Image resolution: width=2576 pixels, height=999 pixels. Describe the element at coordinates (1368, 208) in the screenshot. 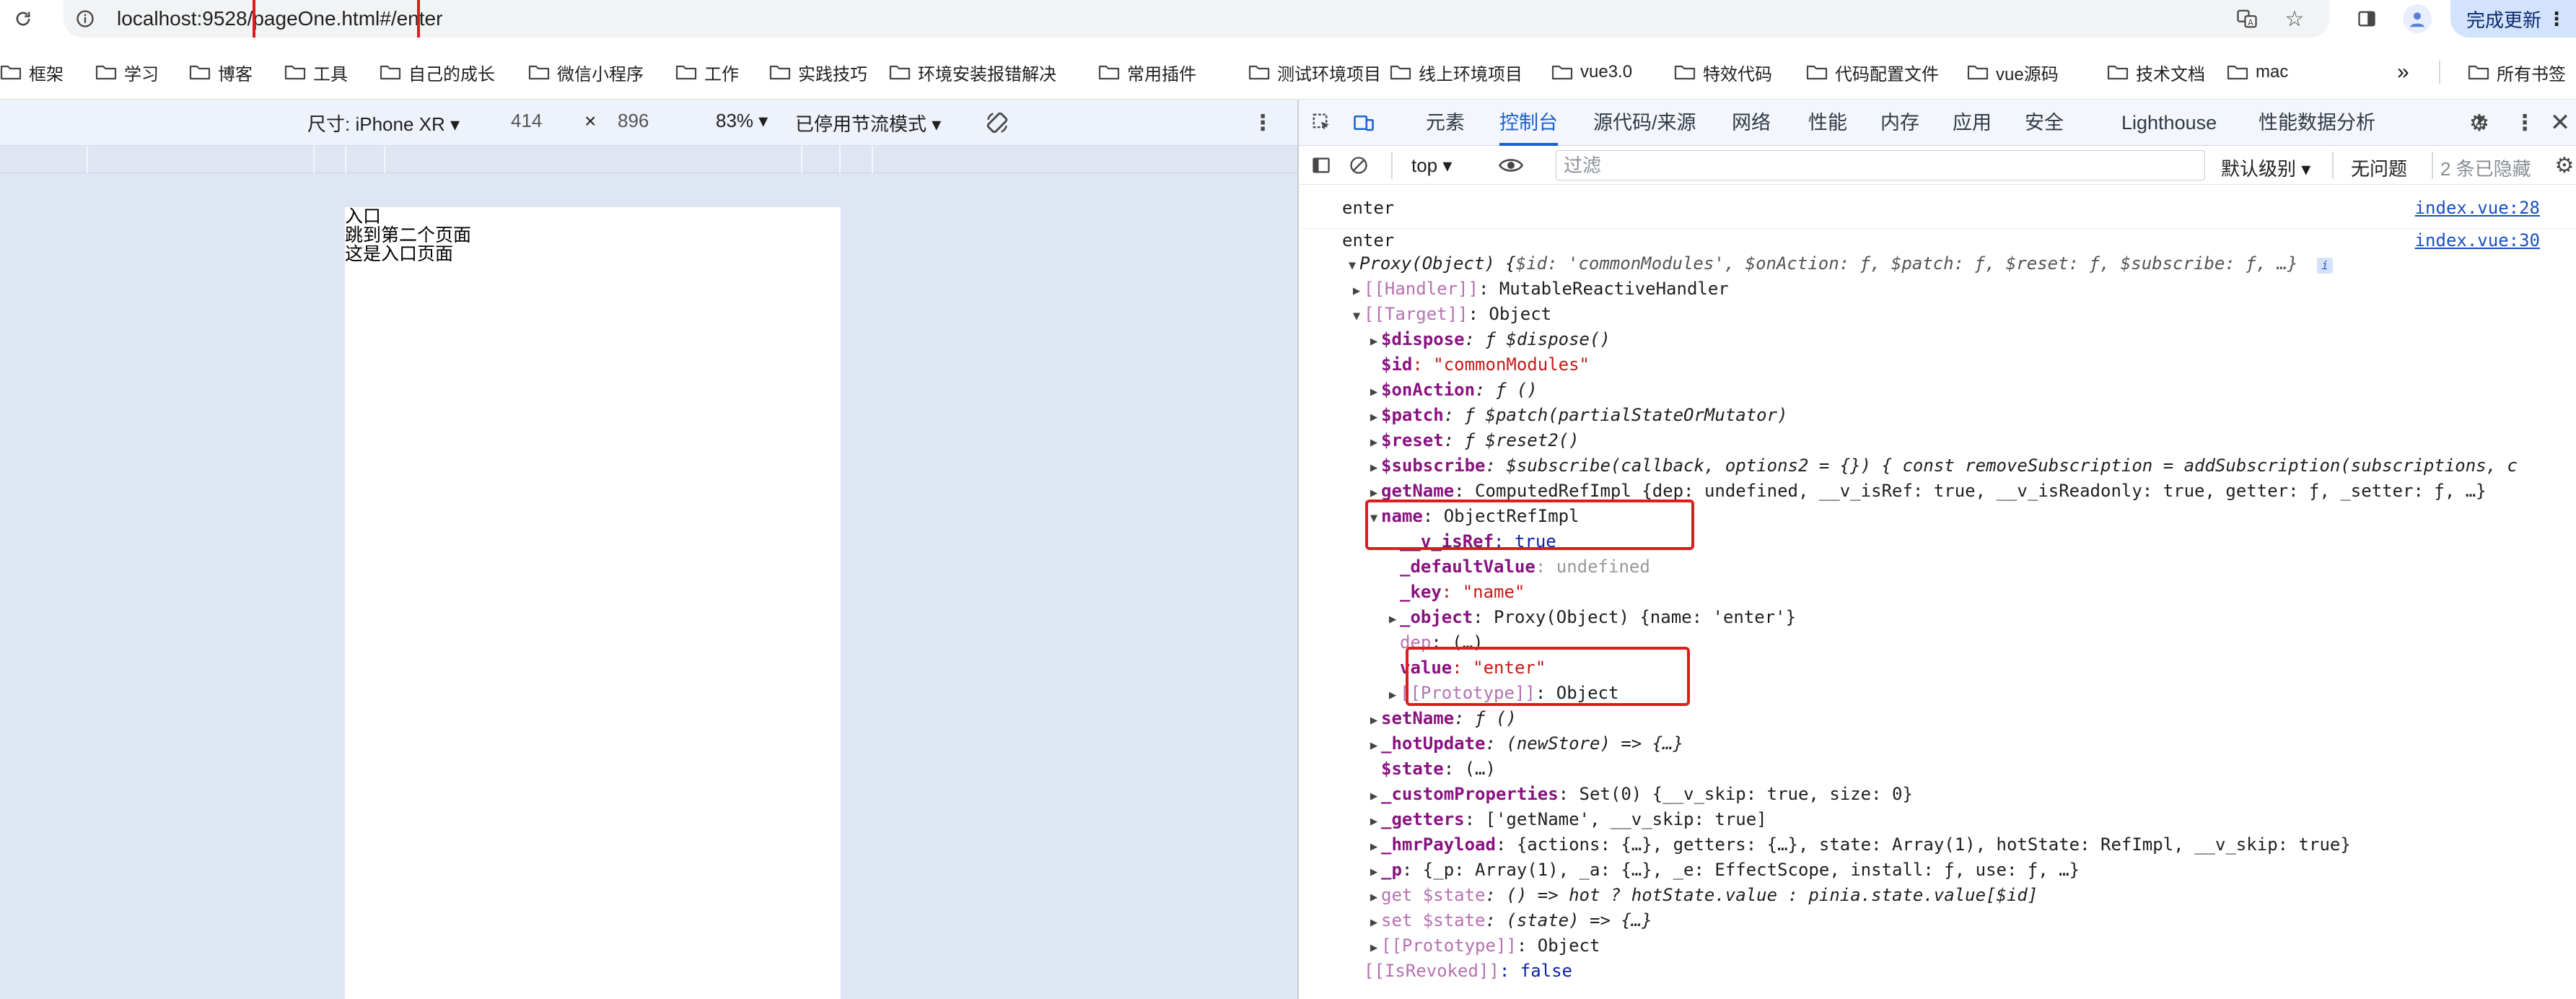

I see `console-message-text: enter` at that location.